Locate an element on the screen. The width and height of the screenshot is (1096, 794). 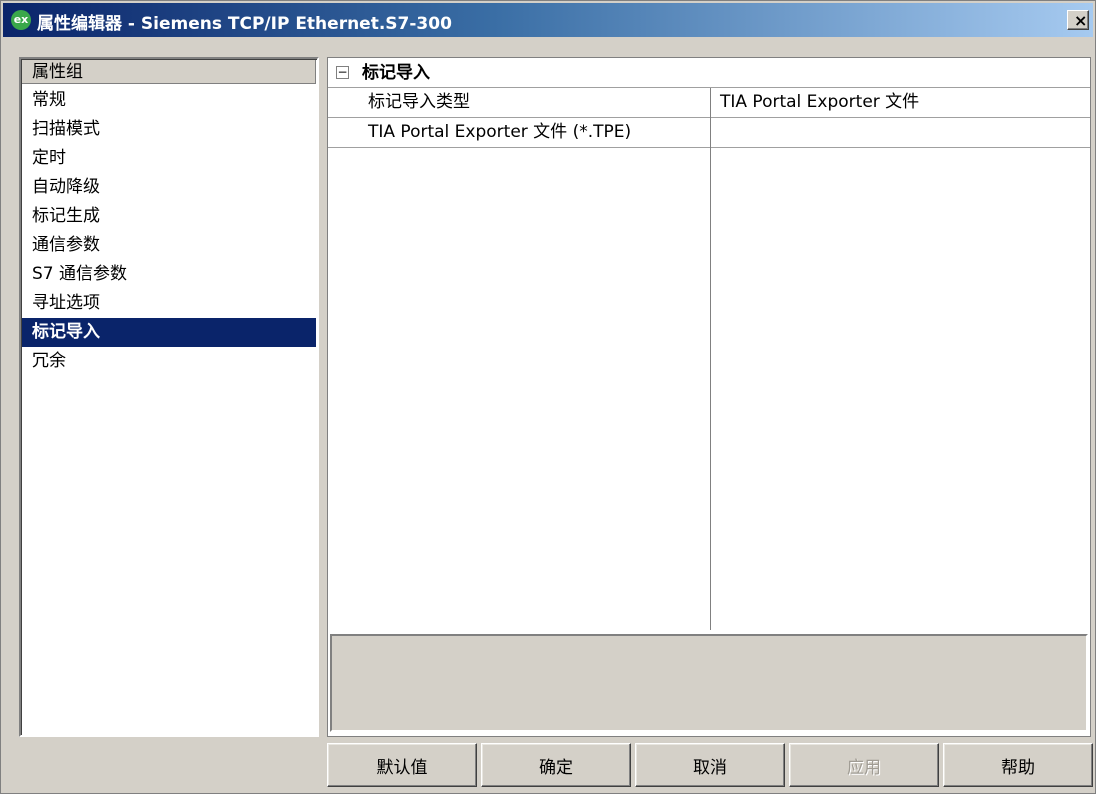
sidebar-item-timing: 定时 is located at coordinates (169, 158).